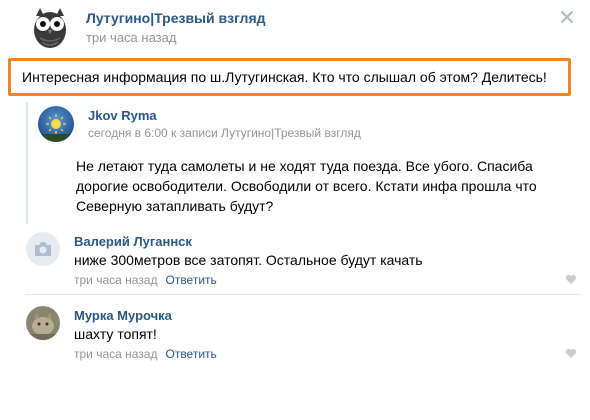 The image size is (590, 420). I want to click on post-author: Лутугино|Трезвый взгляд, so click(176, 18).